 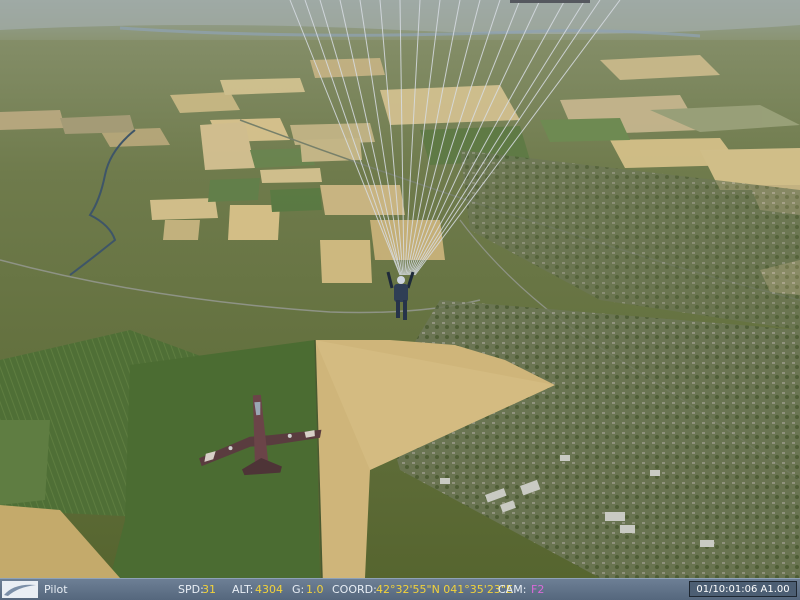 I want to click on speed-value: 31, so click(x=209, y=589).